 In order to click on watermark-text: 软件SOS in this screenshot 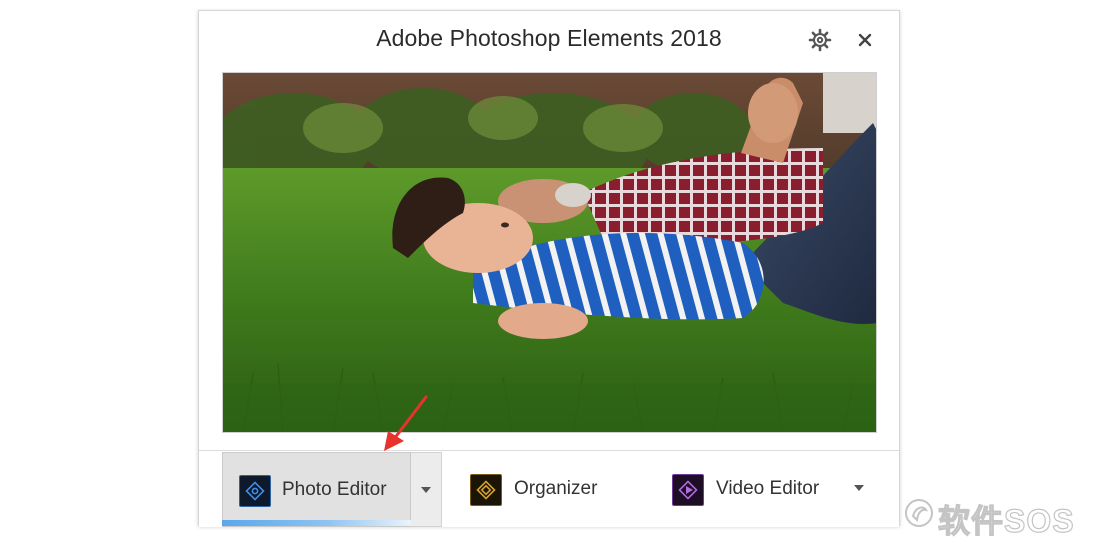, I will do `click(1006, 520)`.